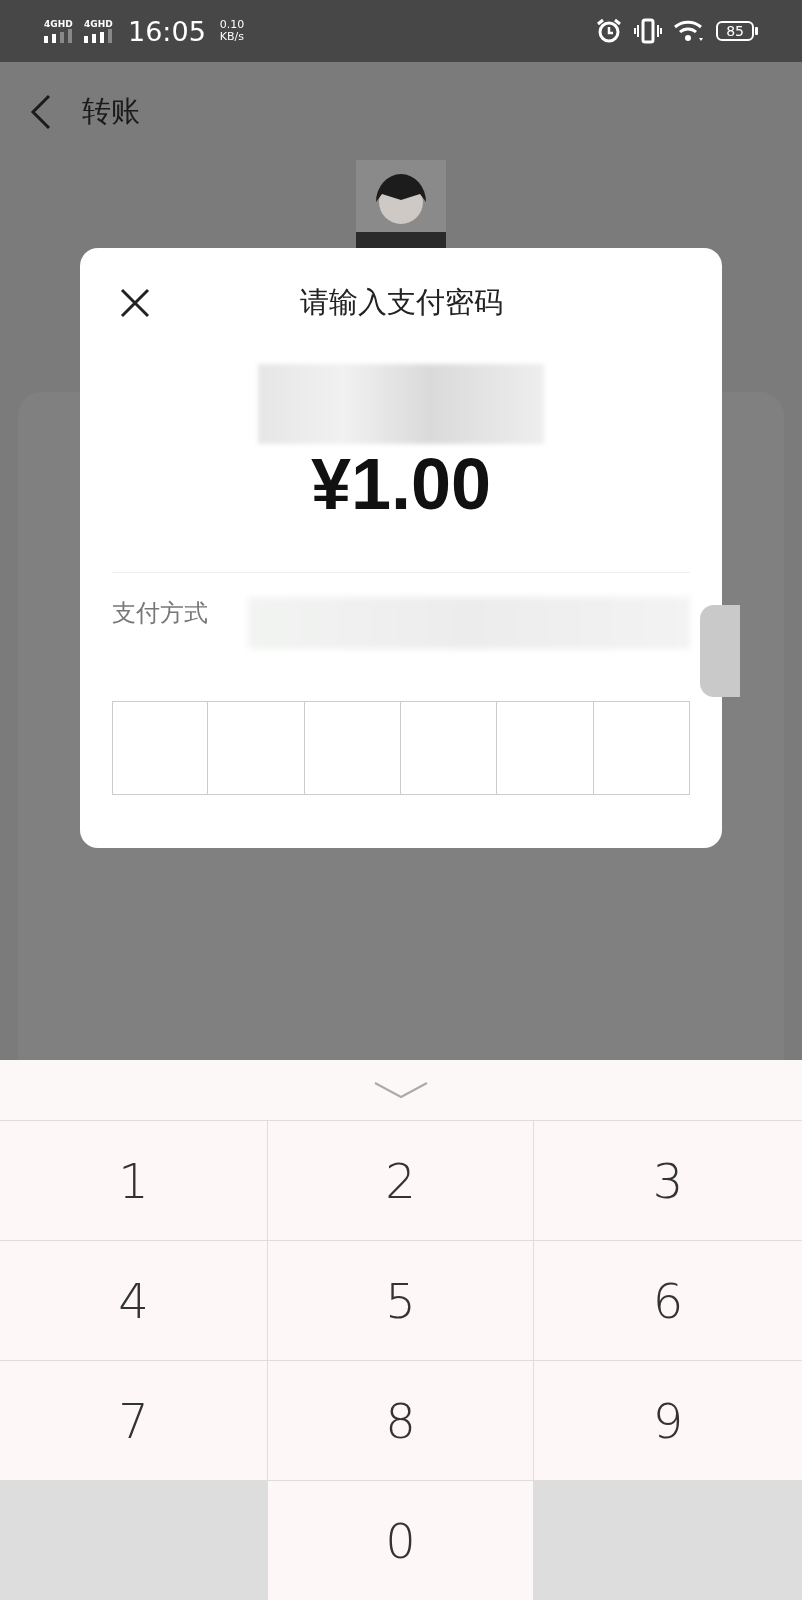  I want to click on digit-key: 8, so click(401, 1421).